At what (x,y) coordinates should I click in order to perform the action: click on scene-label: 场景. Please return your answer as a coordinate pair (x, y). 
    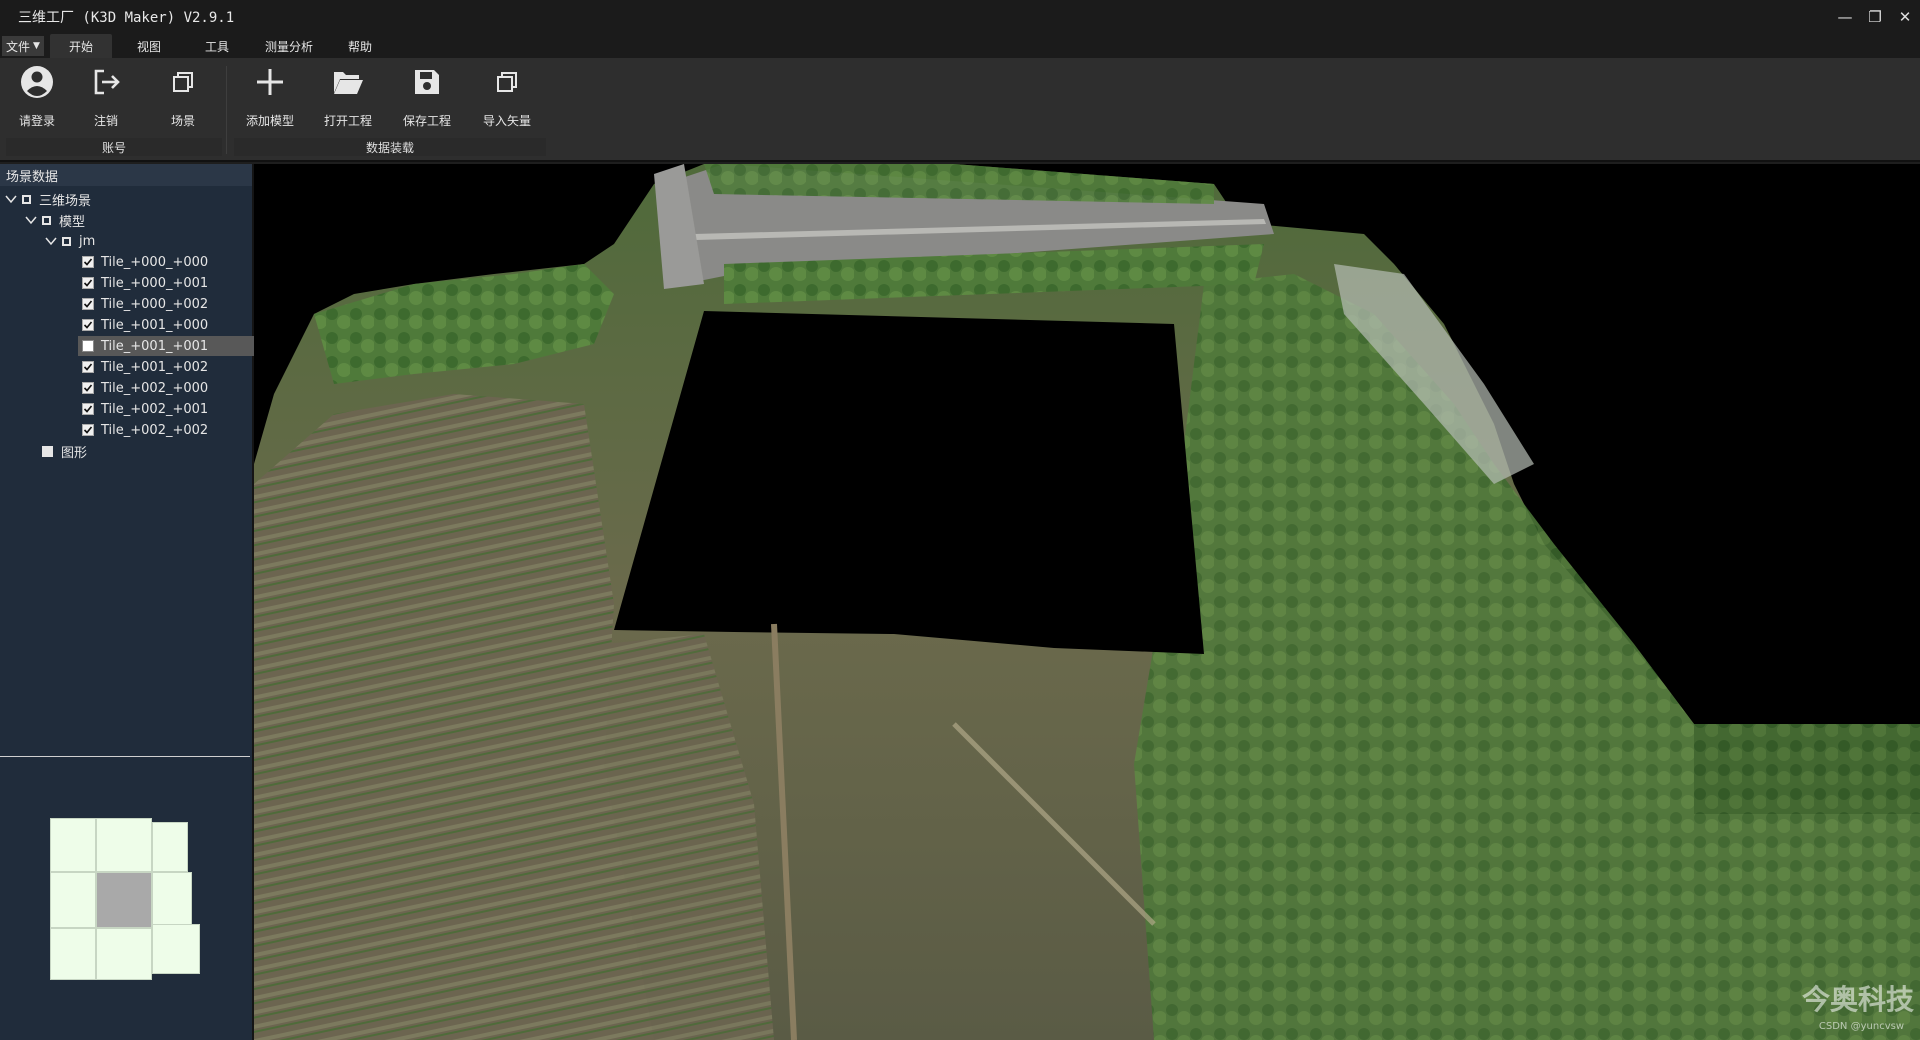
    Looking at the image, I should click on (182, 121).